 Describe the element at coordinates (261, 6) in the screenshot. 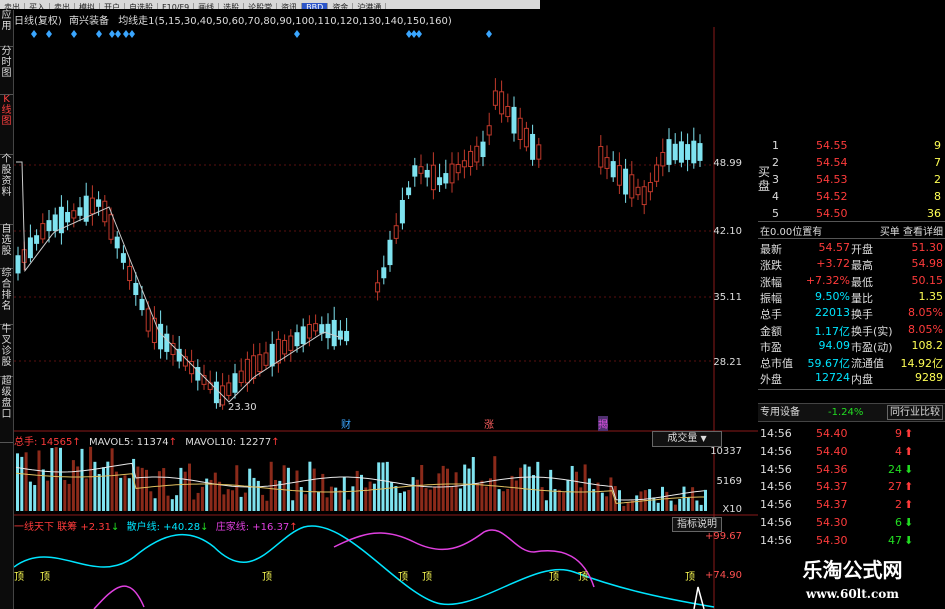

I see `menu-item-9: 论股堂` at that location.